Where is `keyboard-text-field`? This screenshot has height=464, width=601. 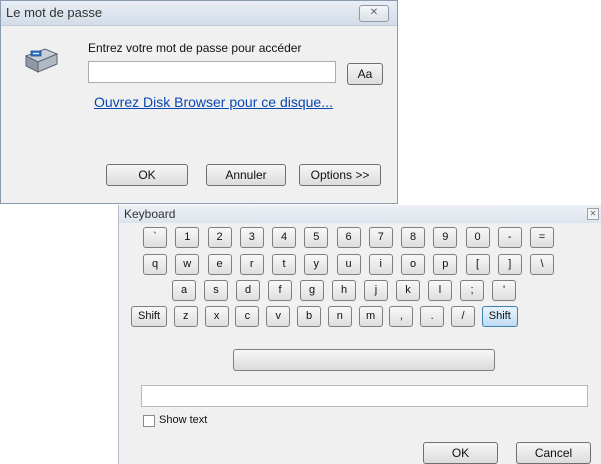 keyboard-text-field is located at coordinates (364, 396).